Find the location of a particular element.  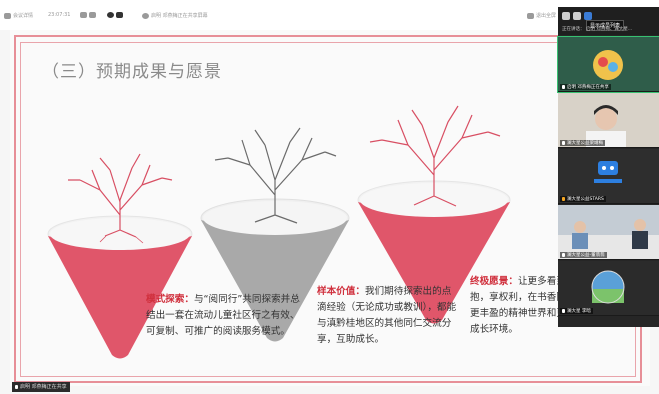

layout-icon is located at coordinates (92, 15).